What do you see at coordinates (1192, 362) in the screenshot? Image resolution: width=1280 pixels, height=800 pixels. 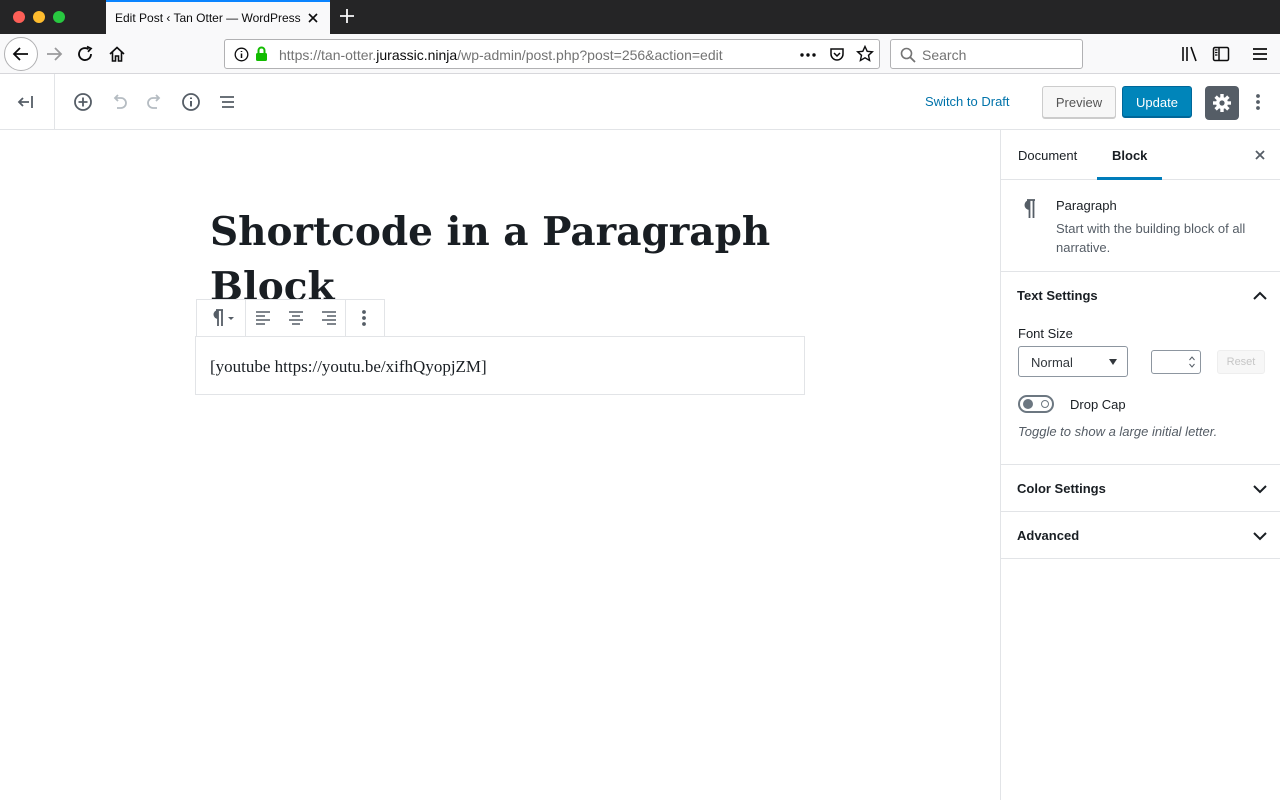 I see `spinner-arrows-icon` at bounding box center [1192, 362].